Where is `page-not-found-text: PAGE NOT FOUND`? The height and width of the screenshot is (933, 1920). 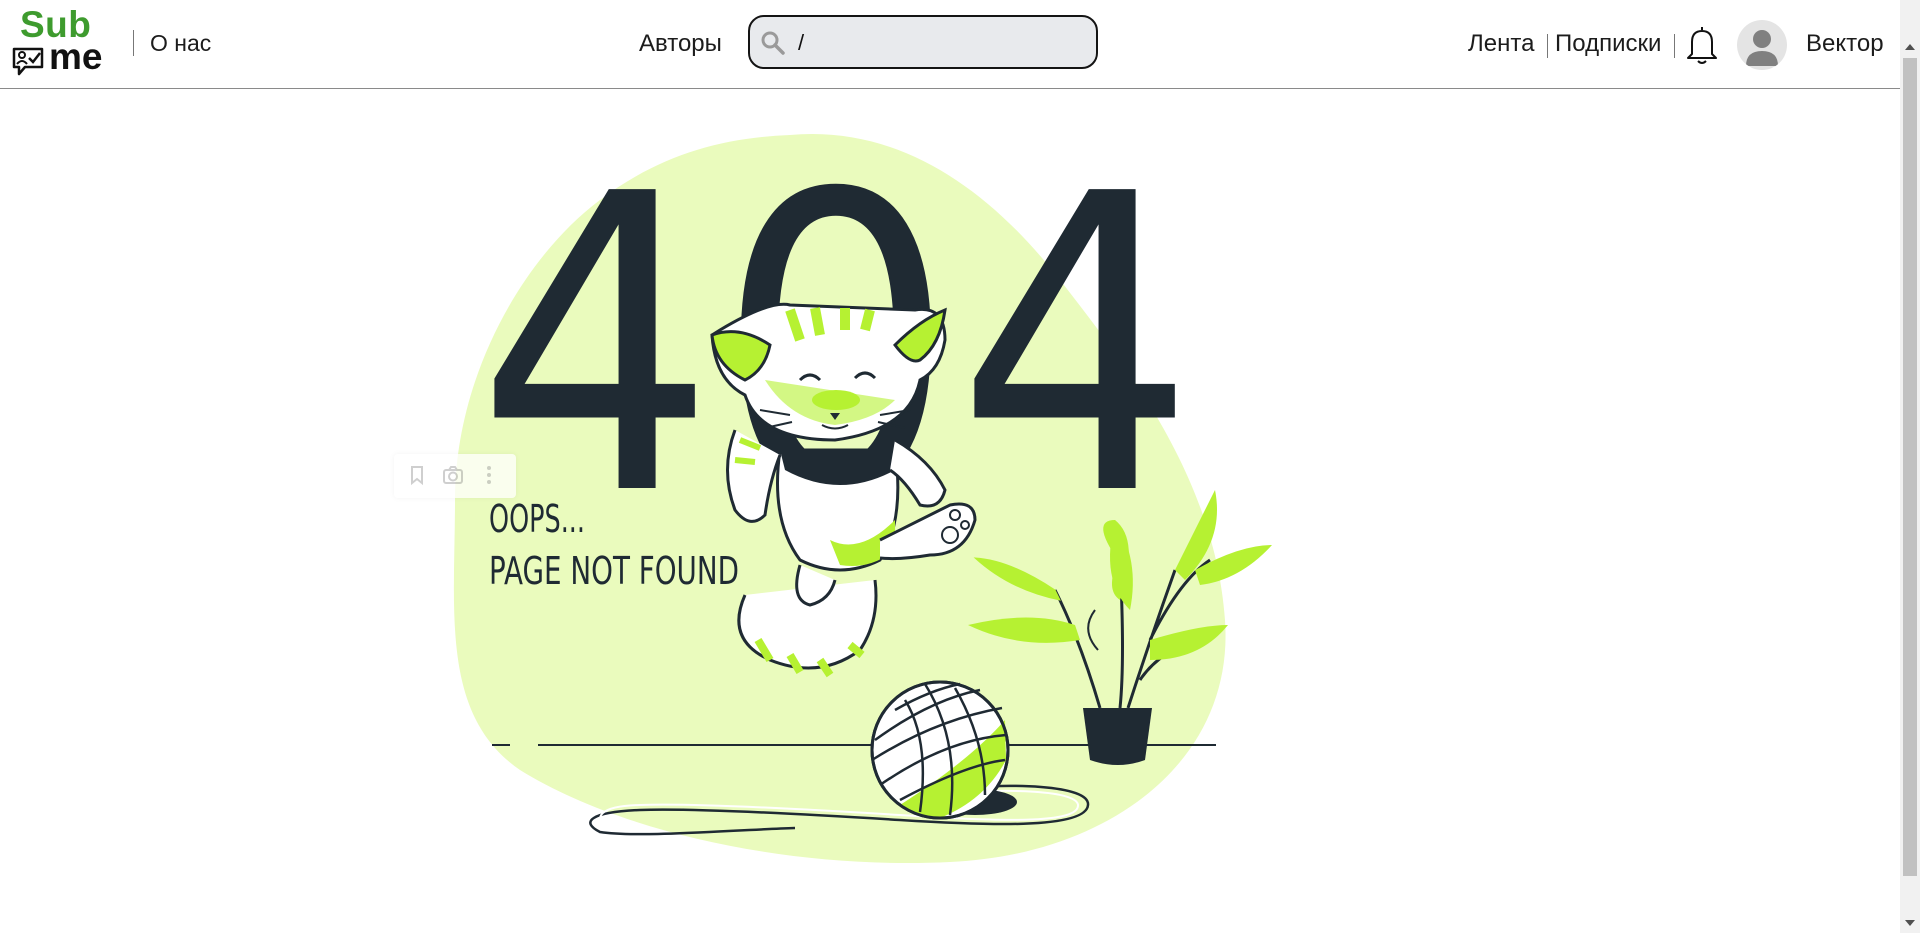
page-not-found-text: PAGE NOT FOUND is located at coordinates (614, 571).